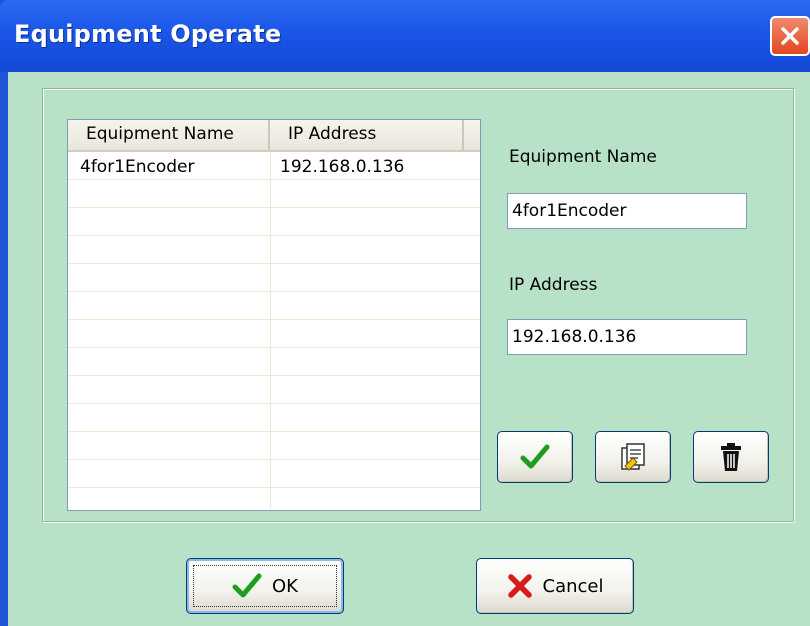  I want to click on confirm-button, so click(535, 457).